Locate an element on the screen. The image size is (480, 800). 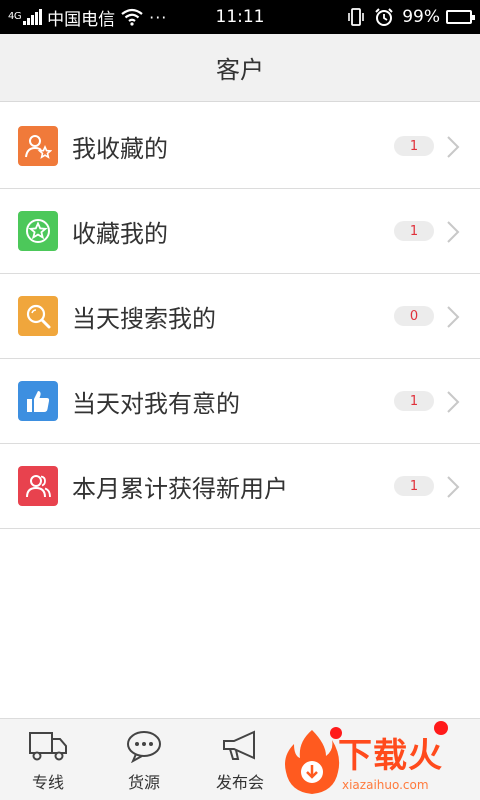
carrier-name: 中国电信 is located at coordinates (81, 19).